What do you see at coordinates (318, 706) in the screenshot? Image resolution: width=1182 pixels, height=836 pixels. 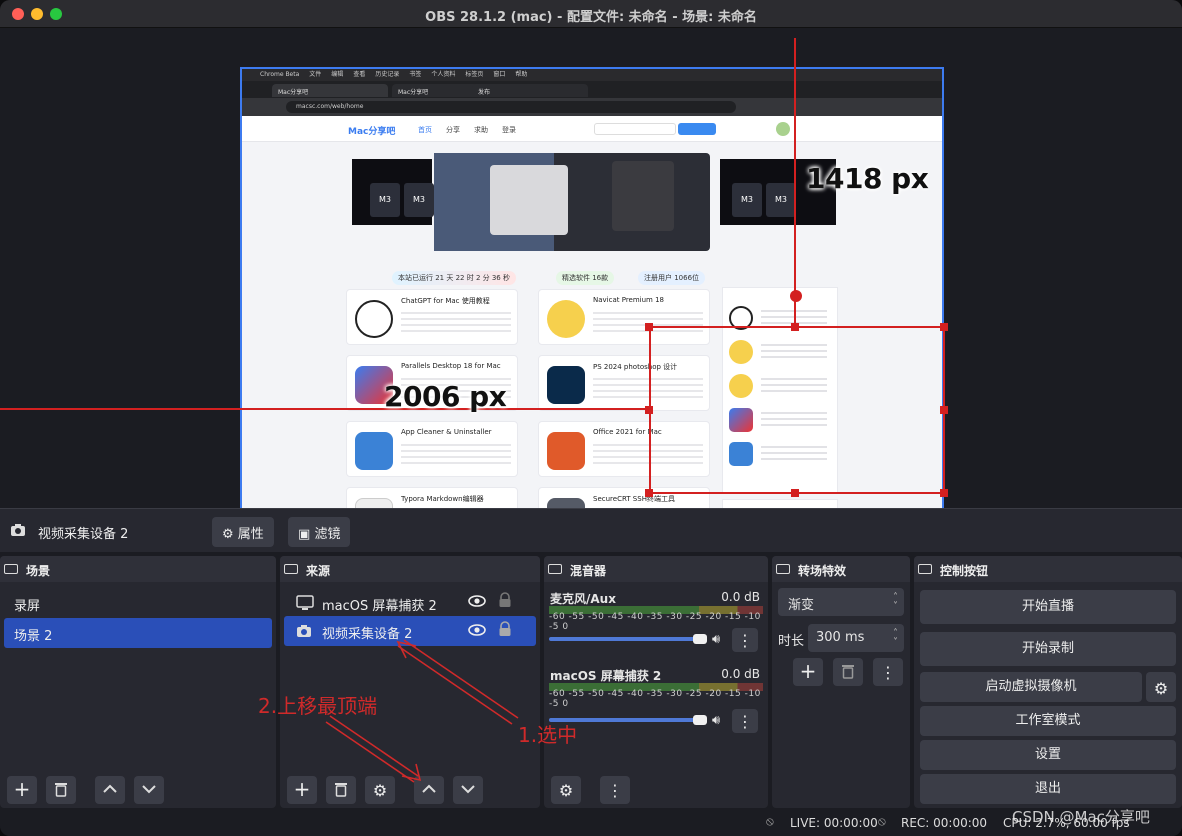 I see `annotation-move-top: 2.上移最顶端` at bounding box center [318, 706].